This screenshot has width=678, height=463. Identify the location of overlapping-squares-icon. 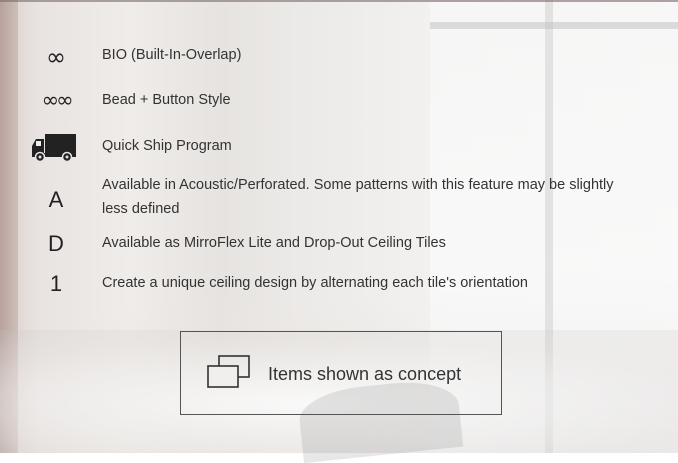
(229, 374).